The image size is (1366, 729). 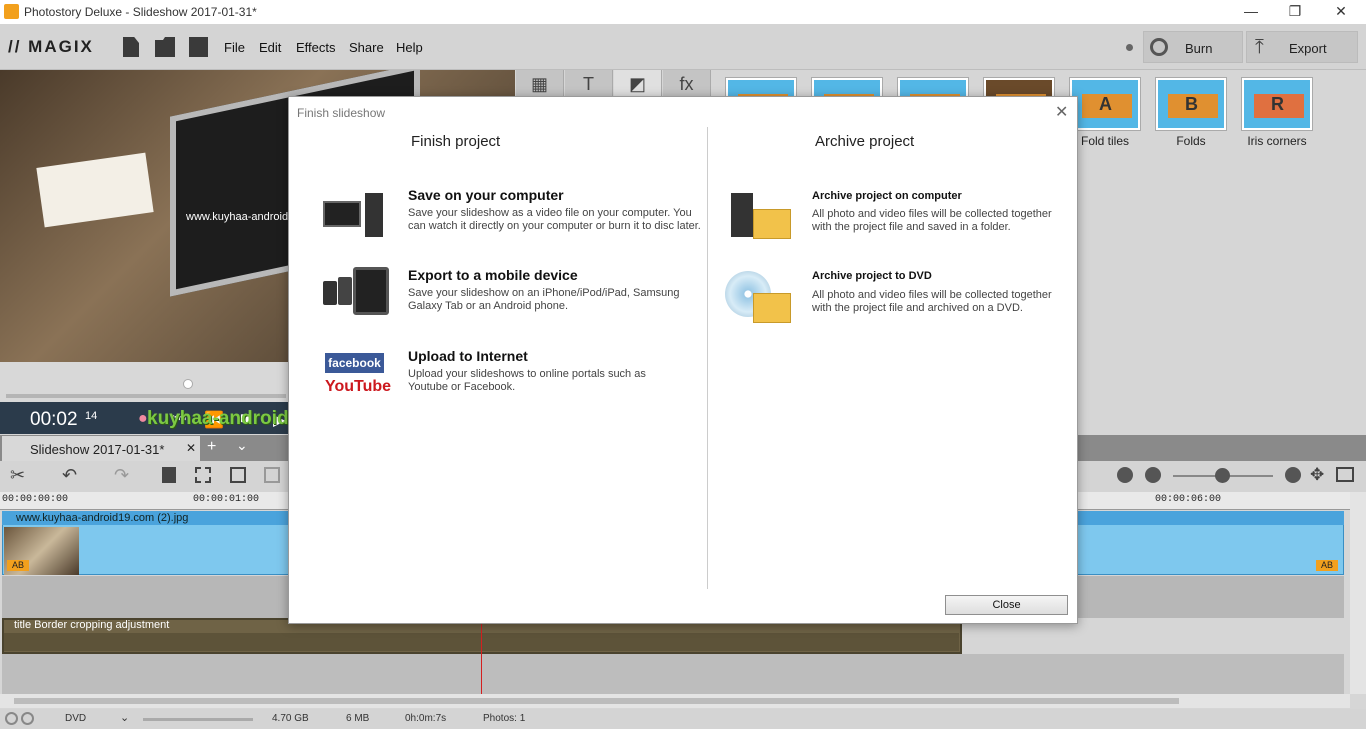 What do you see at coordinates (165, 47) in the screenshot?
I see `open-folder-icon` at bounding box center [165, 47].